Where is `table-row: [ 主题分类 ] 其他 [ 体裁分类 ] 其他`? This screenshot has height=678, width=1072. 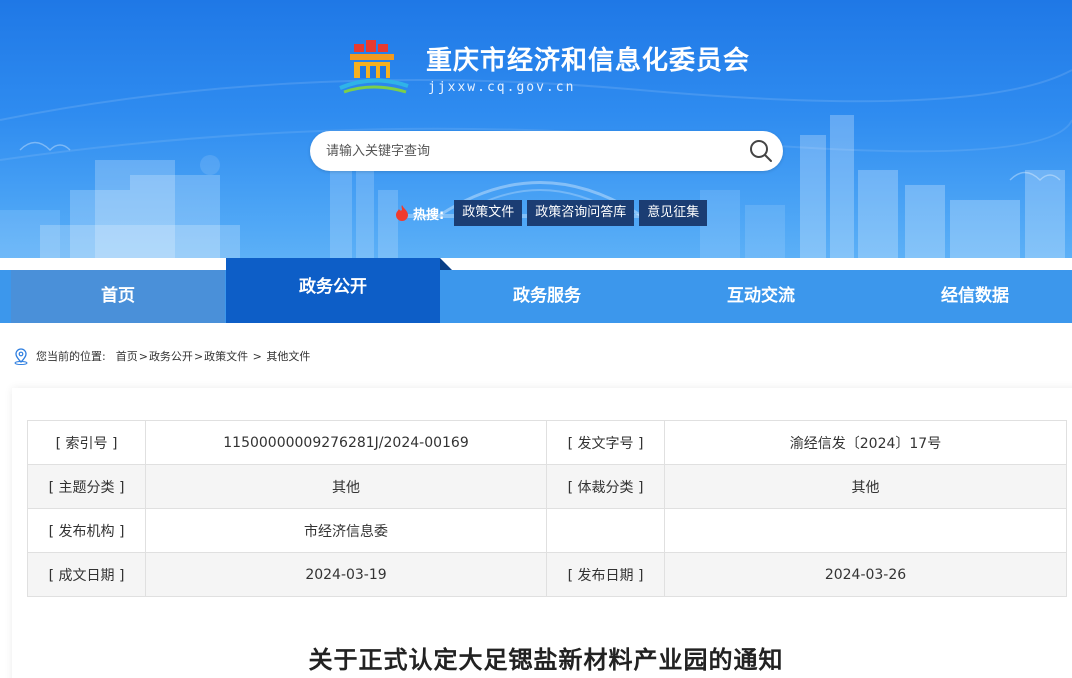 table-row: [ 主题分类 ] 其他 [ 体裁分类 ] 其他 is located at coordinates (547, 486).